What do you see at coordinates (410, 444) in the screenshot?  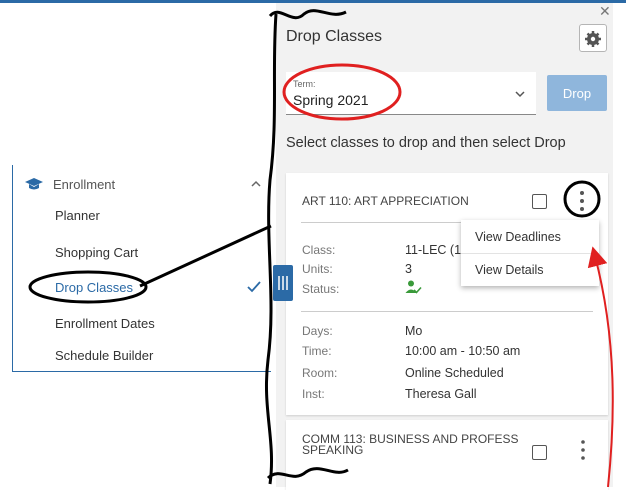 I see `class-card-title: COMM 113: BUSINESS AND PROFESS SPEAKING` at bounding box center [410, 444].